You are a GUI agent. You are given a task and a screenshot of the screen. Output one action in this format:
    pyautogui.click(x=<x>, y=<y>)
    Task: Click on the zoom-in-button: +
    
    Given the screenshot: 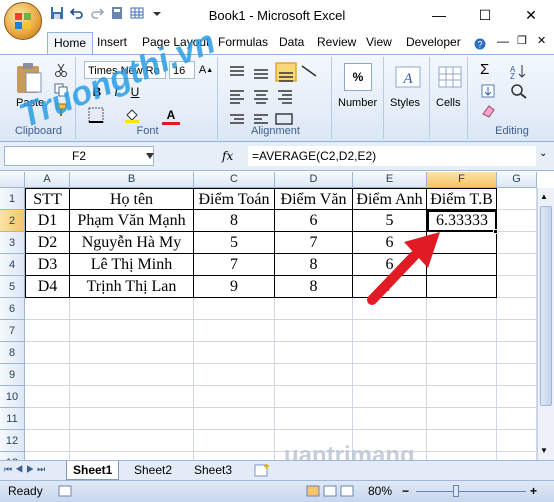 What is the action you would take?
    pyautogui.click(x=533, y=491)
    